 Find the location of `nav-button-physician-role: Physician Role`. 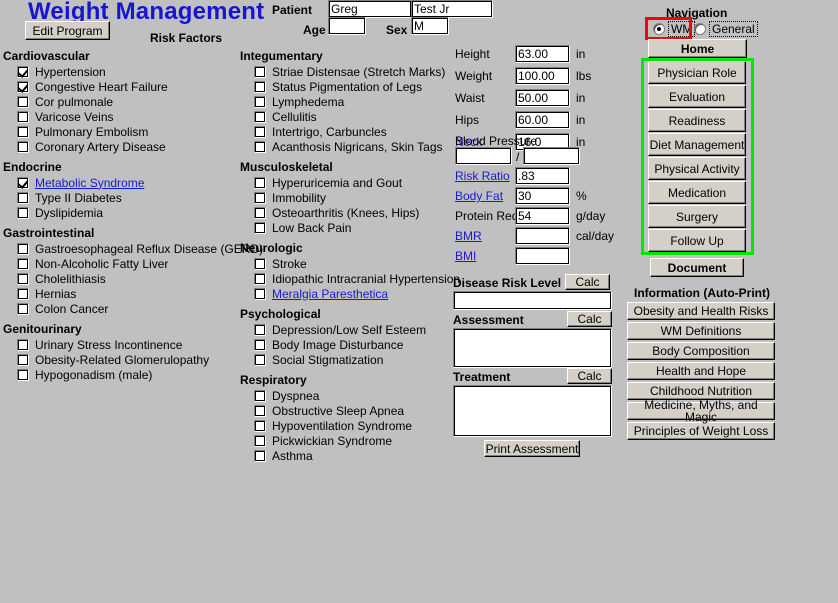

nav-button-physician-role: Physician Role is located at coordinates (697, 72).